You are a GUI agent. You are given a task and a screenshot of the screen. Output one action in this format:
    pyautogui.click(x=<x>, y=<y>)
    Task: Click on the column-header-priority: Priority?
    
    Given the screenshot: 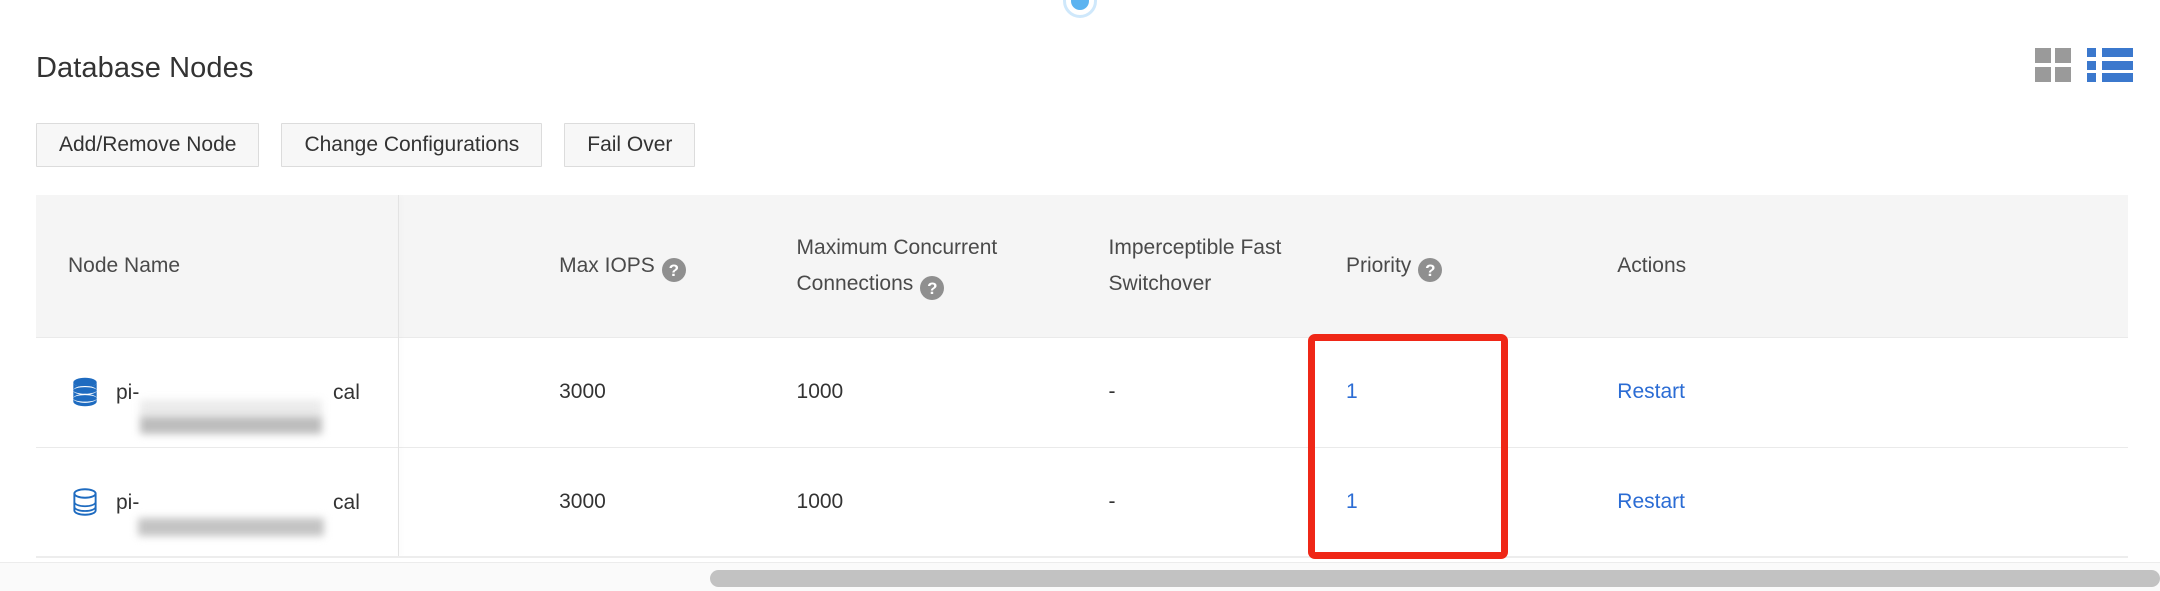 What is the action you would take?
    pyautogui.click(x=1449, y=266)
    